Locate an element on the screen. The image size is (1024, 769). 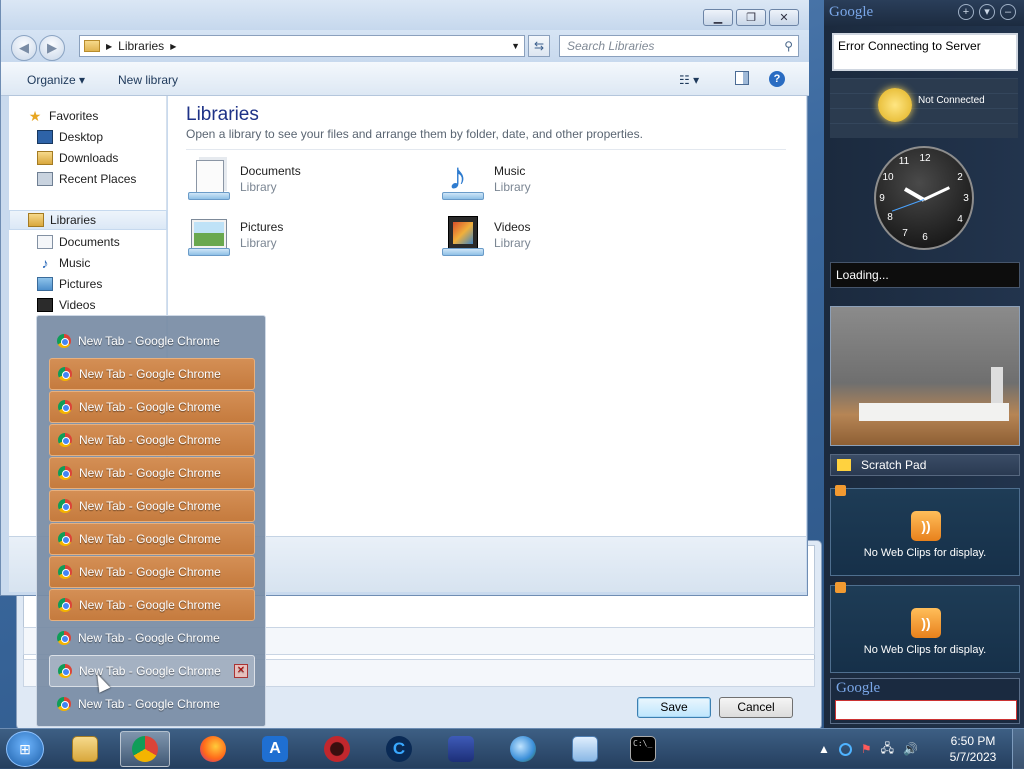
web-clips-message: No Web Clips for display. is located at coordinates (925, 553).